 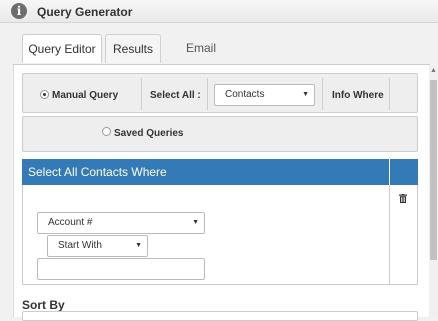 What do you see at coordinates (403, 172) in the screenshot?
I see `criteria-panel-header-actions` at bounding box center [403, 172].